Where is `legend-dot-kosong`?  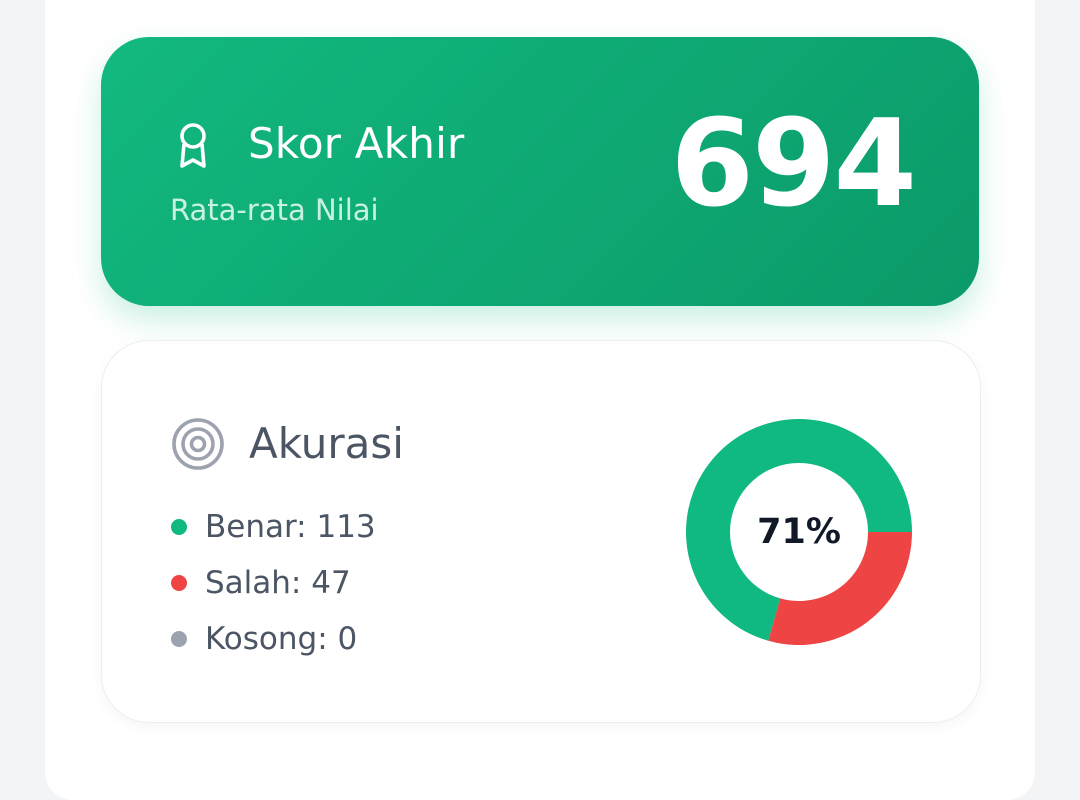 legend-dot-kosong is located at coordinates (179, 639).